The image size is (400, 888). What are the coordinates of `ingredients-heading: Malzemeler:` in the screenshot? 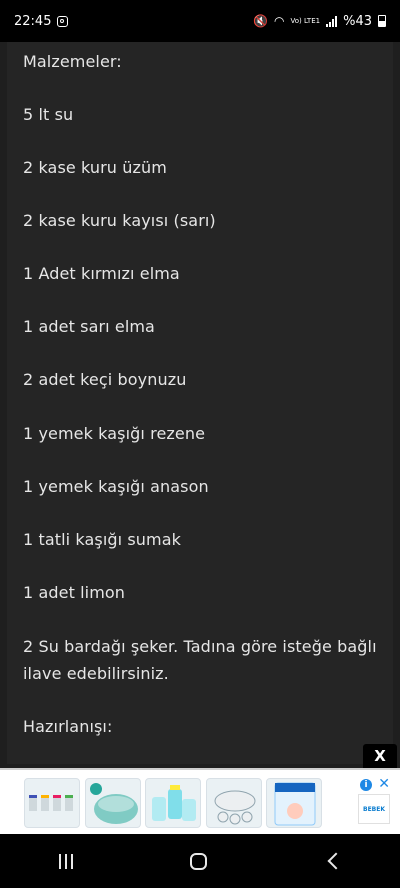 It's located at (72, 61).